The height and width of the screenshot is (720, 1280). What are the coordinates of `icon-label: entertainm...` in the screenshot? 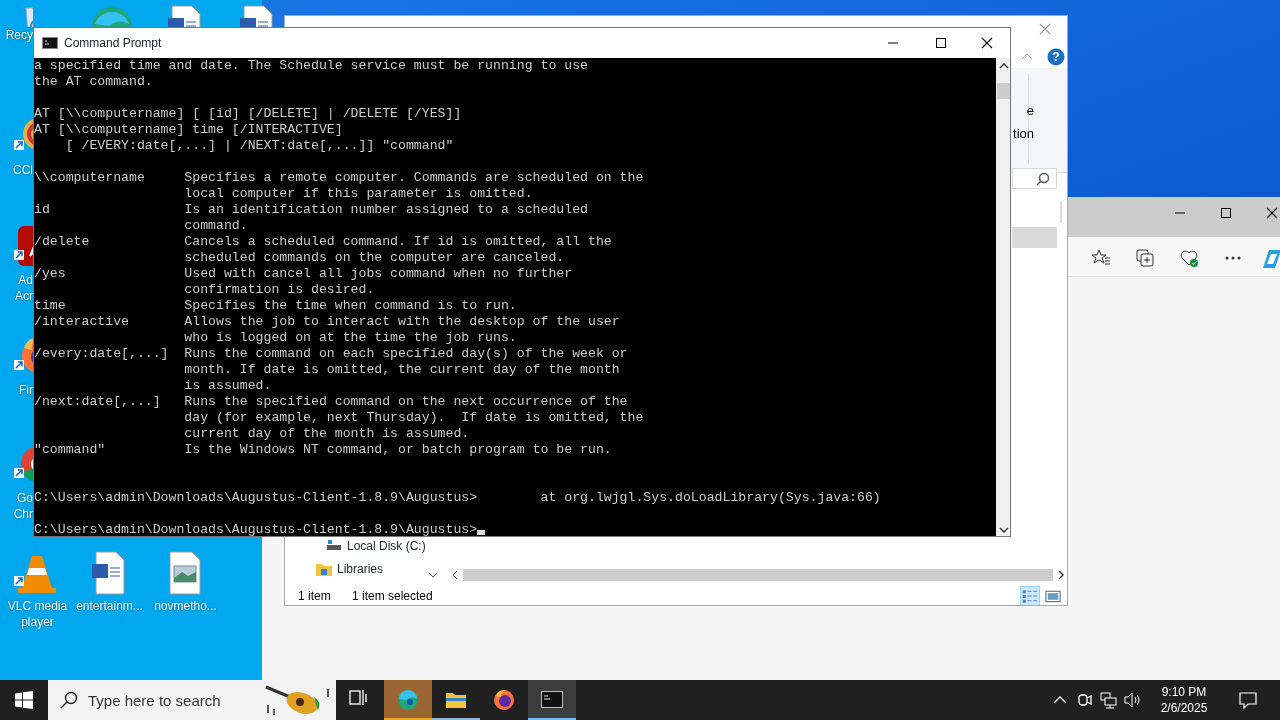 It's located at (109, 606).